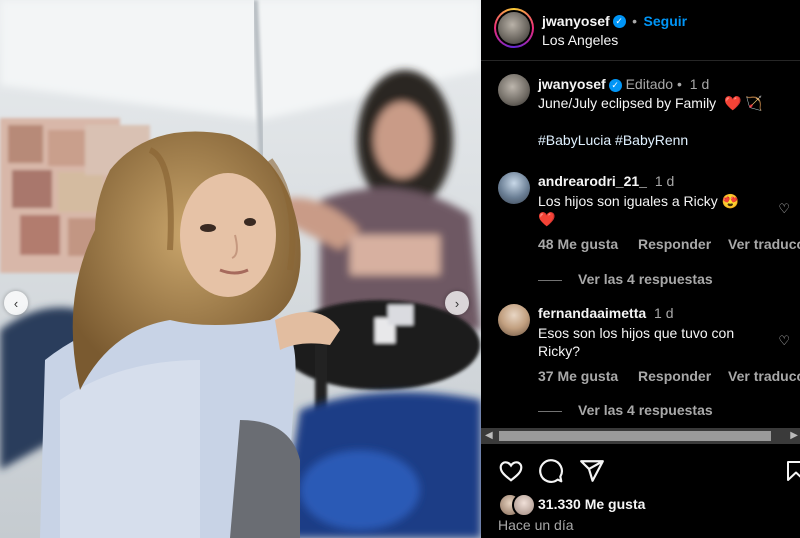  Describe the element at coordinates (592, 181) in the screenshot. I see `comment-username: andrearodri_21_` at that location.